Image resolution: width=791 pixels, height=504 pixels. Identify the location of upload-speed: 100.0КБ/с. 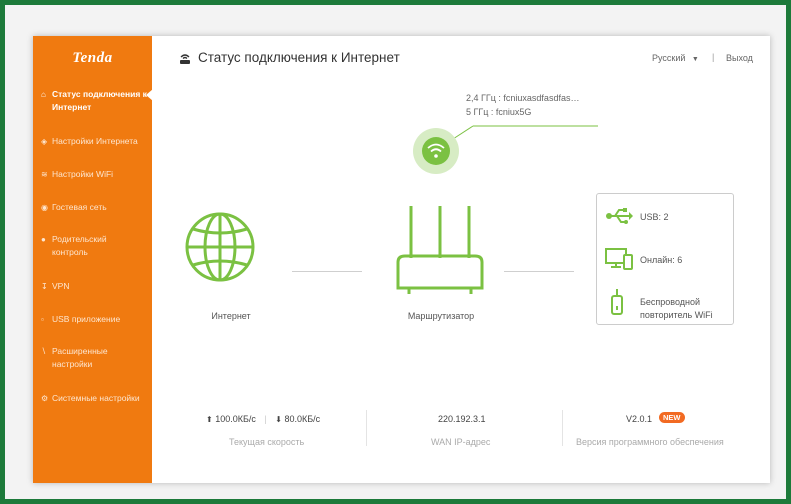
(235, 419).